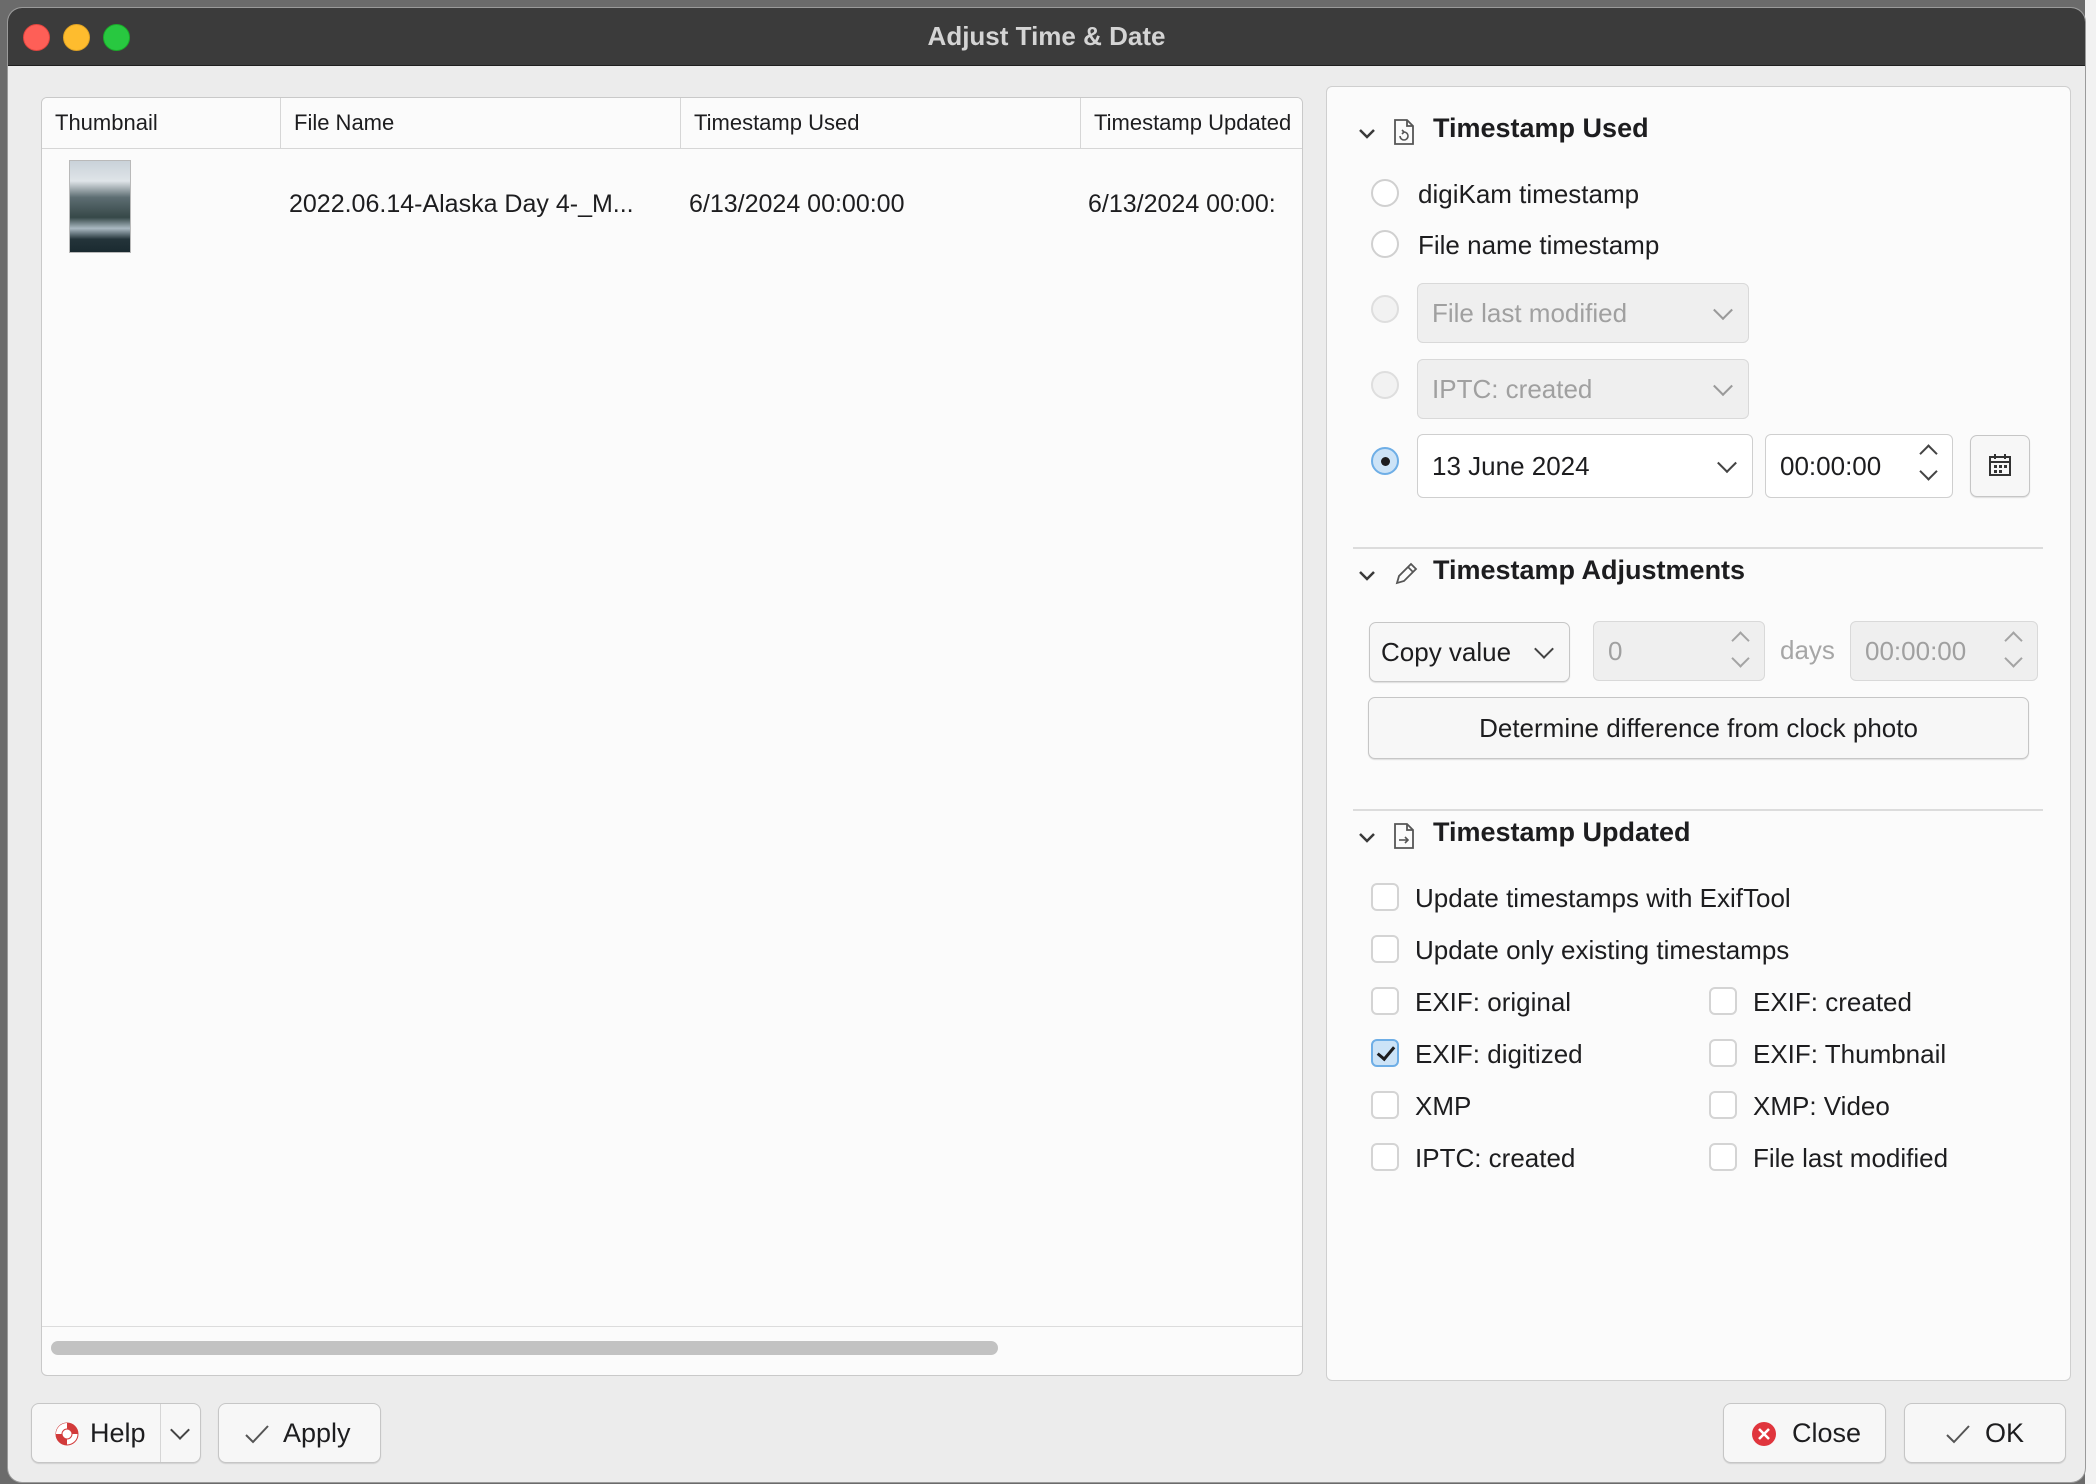 The height and width of the screenshot is (1484, 2096). I want to click on radio-file-name-timestamp, so click(1385, 244).